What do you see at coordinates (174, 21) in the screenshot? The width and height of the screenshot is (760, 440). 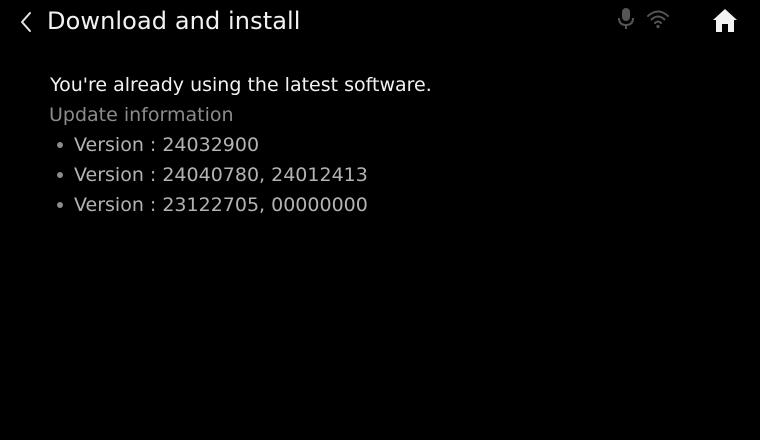 I see `page-title: Download and install` at bounding box center [174, 21].